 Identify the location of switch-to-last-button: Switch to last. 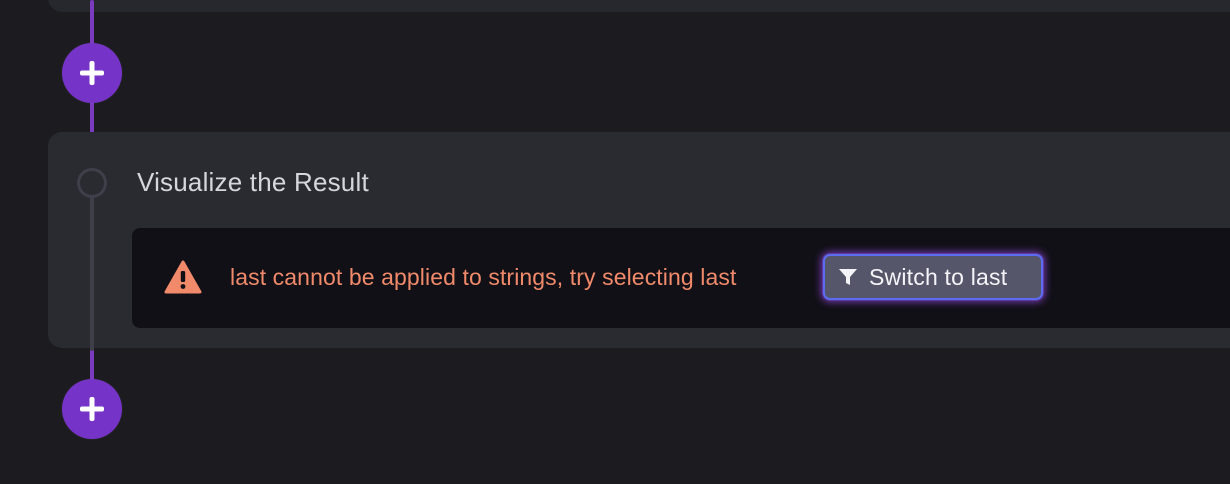
(933, 277).